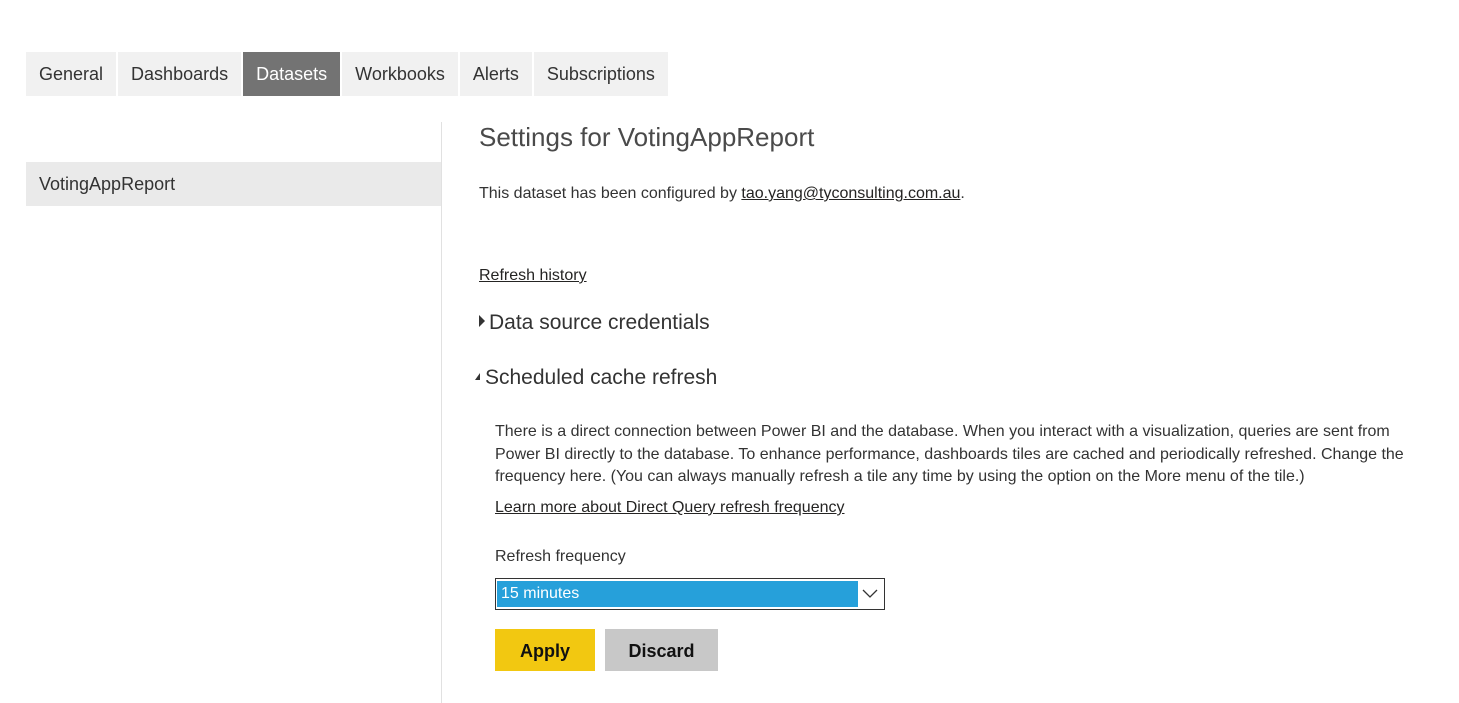 The height and width of the screenshot is (703, 1459). I want to click on tab-general: General, so click(71, 74).